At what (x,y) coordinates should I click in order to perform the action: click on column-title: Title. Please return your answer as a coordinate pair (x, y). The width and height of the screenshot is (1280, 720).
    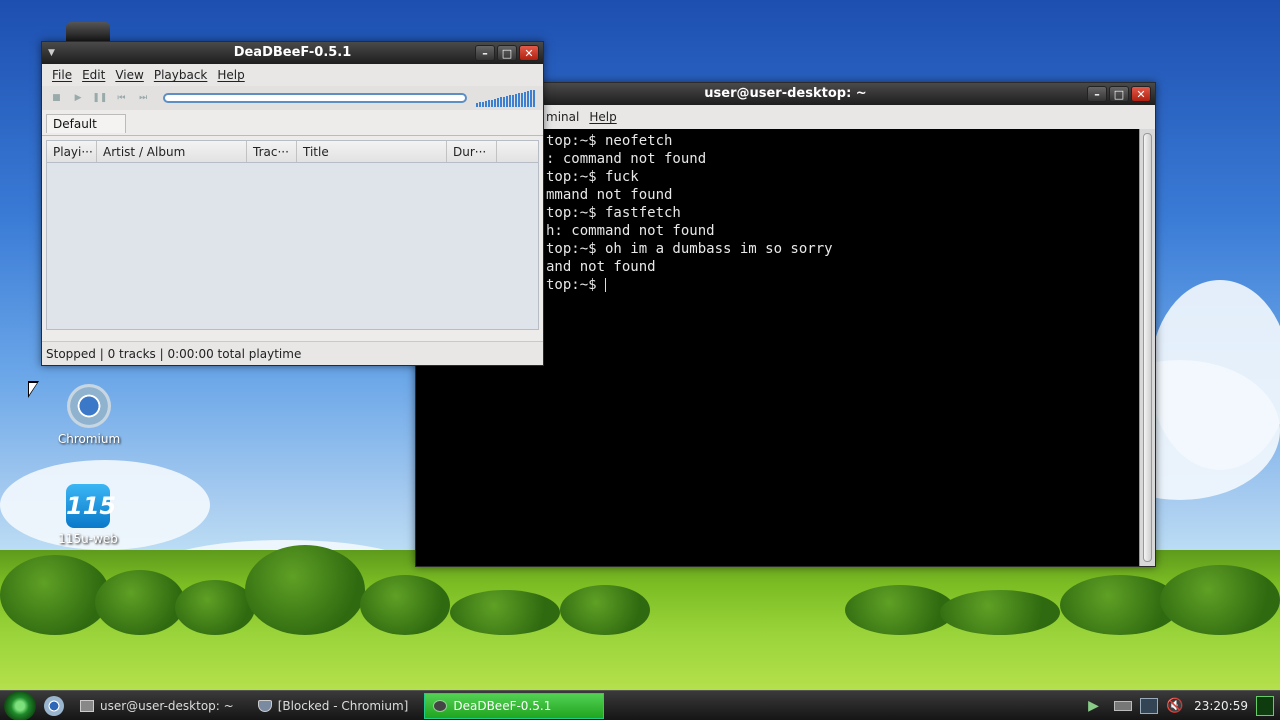
    Looking at the image, I should click on (372, 151).